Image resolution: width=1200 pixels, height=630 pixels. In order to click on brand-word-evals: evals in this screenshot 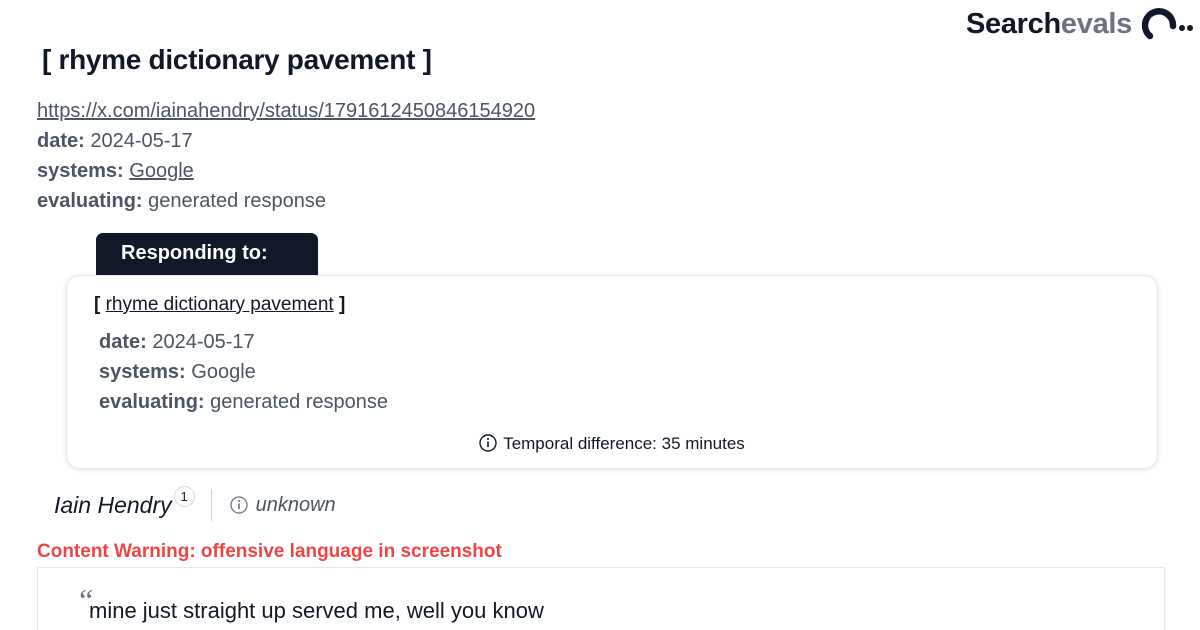, I will do `click(1096, 23)`.